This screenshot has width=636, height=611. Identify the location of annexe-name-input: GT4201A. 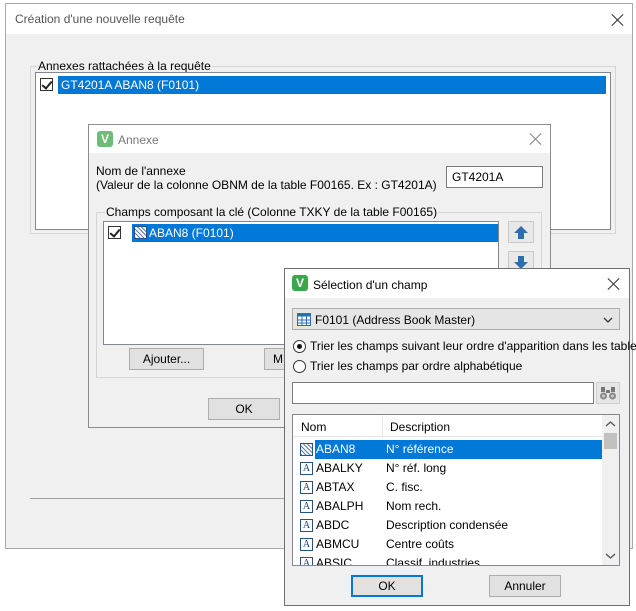
(494, 177).